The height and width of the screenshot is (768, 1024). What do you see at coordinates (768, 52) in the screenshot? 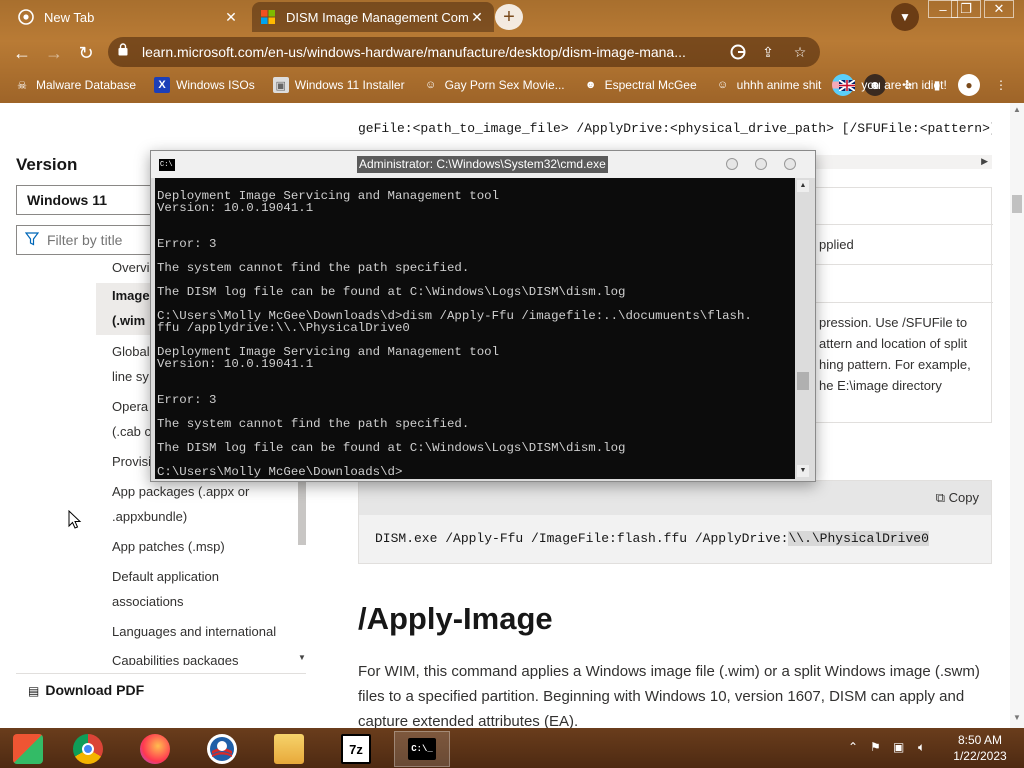
I see `share-icon: ⇪` at bounding box center [768, 52].